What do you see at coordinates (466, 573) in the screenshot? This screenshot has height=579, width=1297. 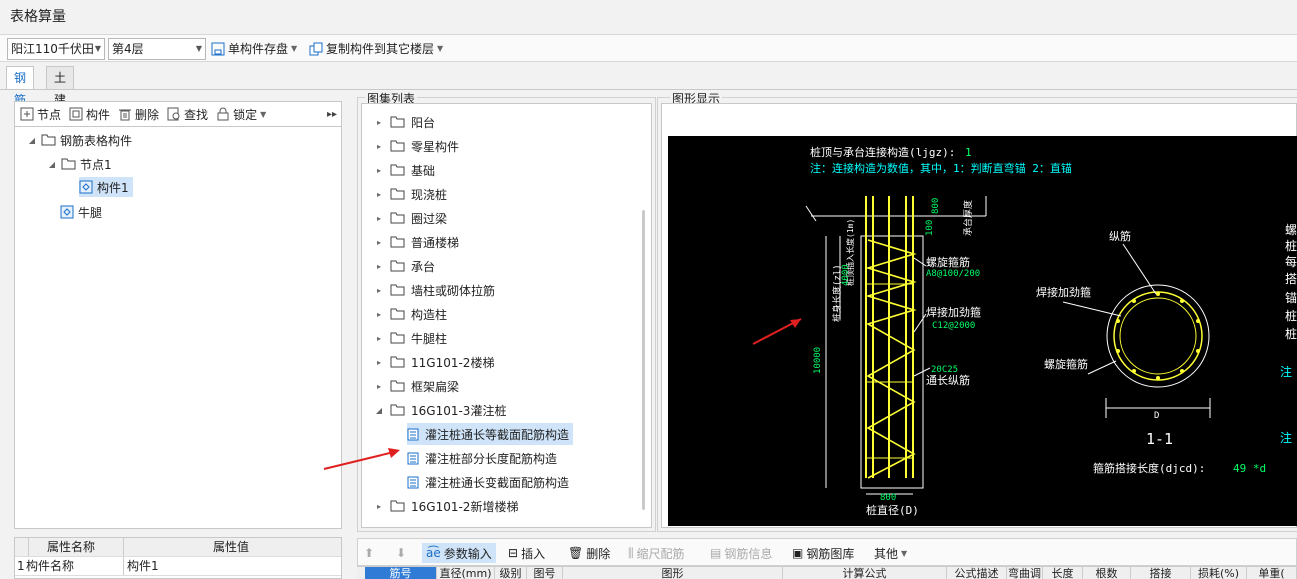 I see `col-diameter: 直径(mm)` at bounding box center [466, 573].